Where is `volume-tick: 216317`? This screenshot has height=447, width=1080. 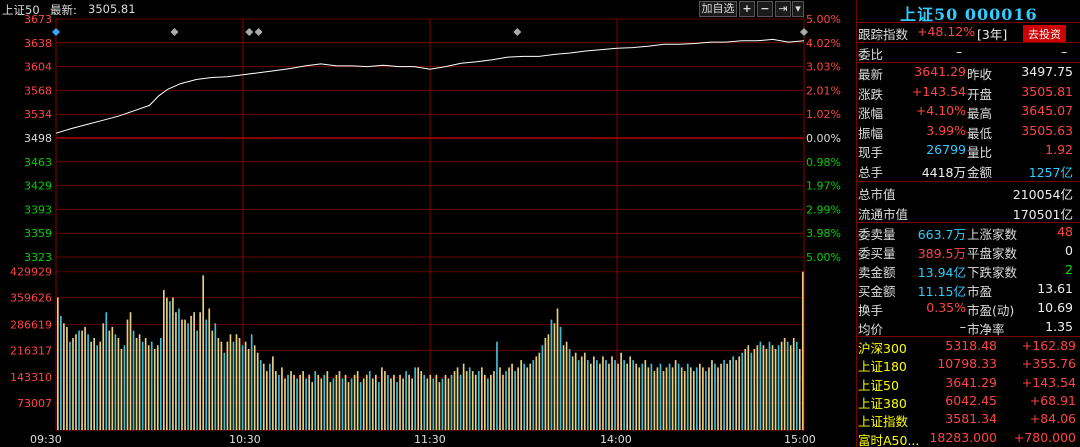 volume-tick: 216317 is located at coordinates (31, 350).